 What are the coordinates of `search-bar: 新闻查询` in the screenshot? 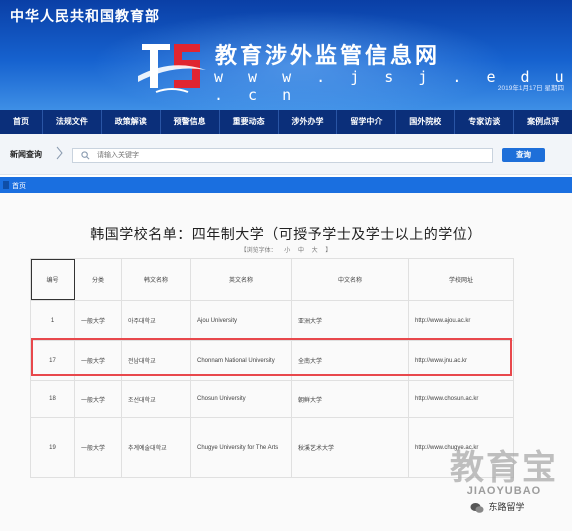 It's located at (286, 154).